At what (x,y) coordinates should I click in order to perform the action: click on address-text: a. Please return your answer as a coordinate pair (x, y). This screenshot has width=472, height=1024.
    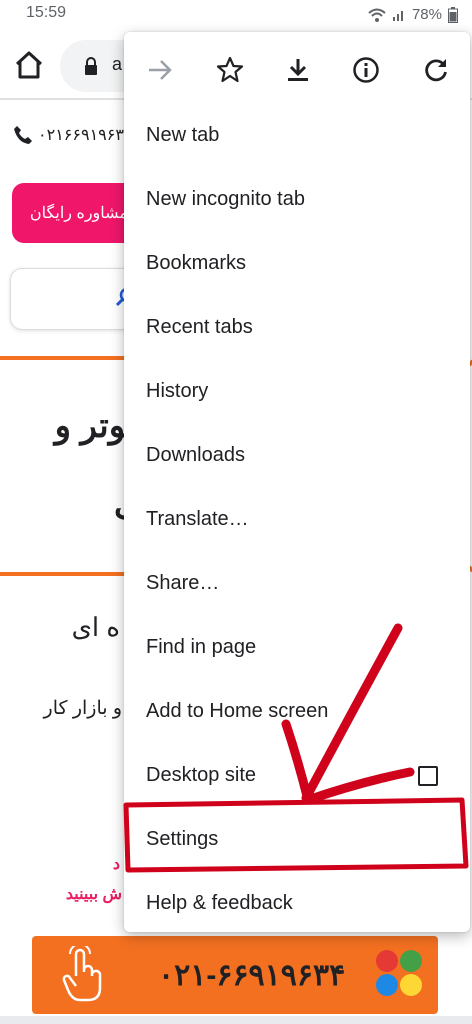
    Looking at the image, I should click on (117, 64).